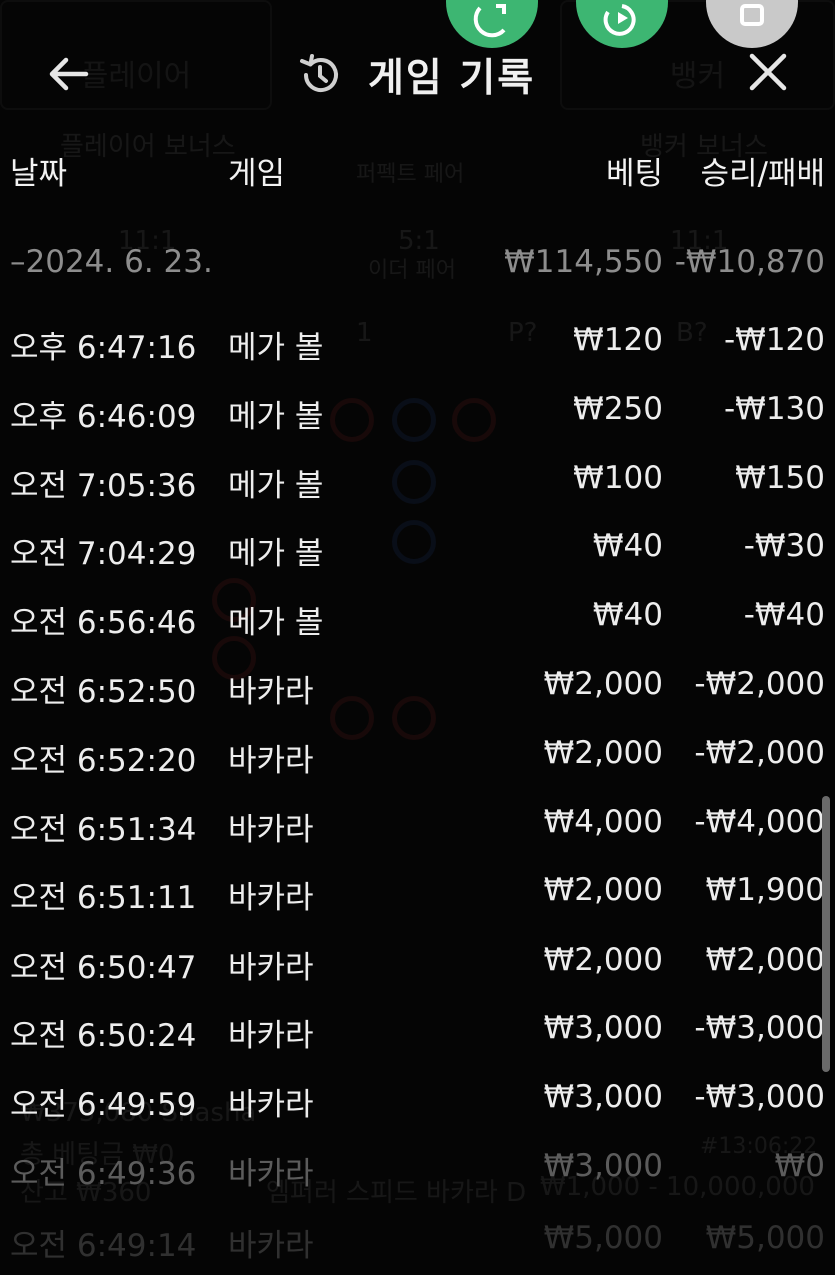 This screenshot has height=1275, width=835. Describe the element at coordinates (765, 890) in the screenshot. I see `row-winloss: ₩1,900` at that location.